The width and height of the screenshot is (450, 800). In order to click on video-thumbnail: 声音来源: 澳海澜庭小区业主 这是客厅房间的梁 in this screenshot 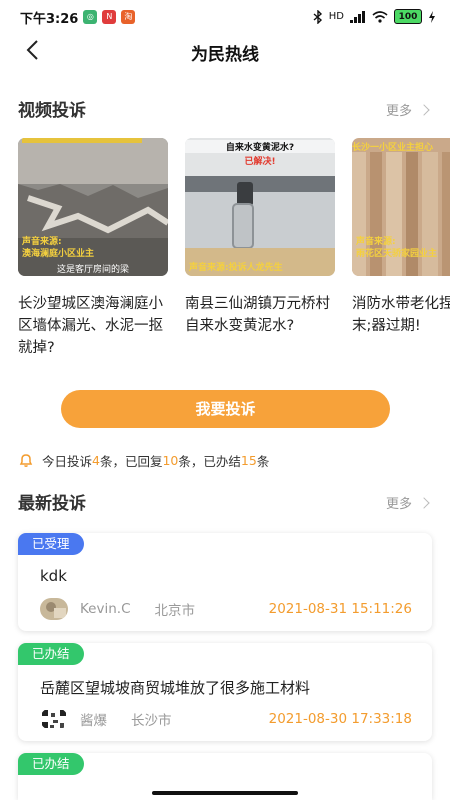, I will do `click(93, 207)`.